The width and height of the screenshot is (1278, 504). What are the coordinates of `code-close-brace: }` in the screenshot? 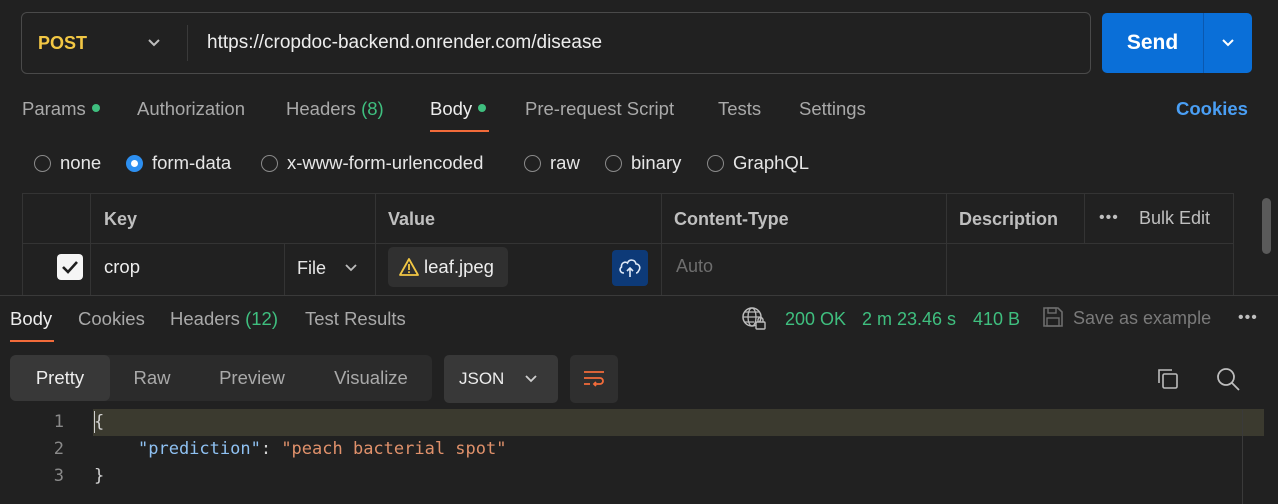 It's located at (99, 476).